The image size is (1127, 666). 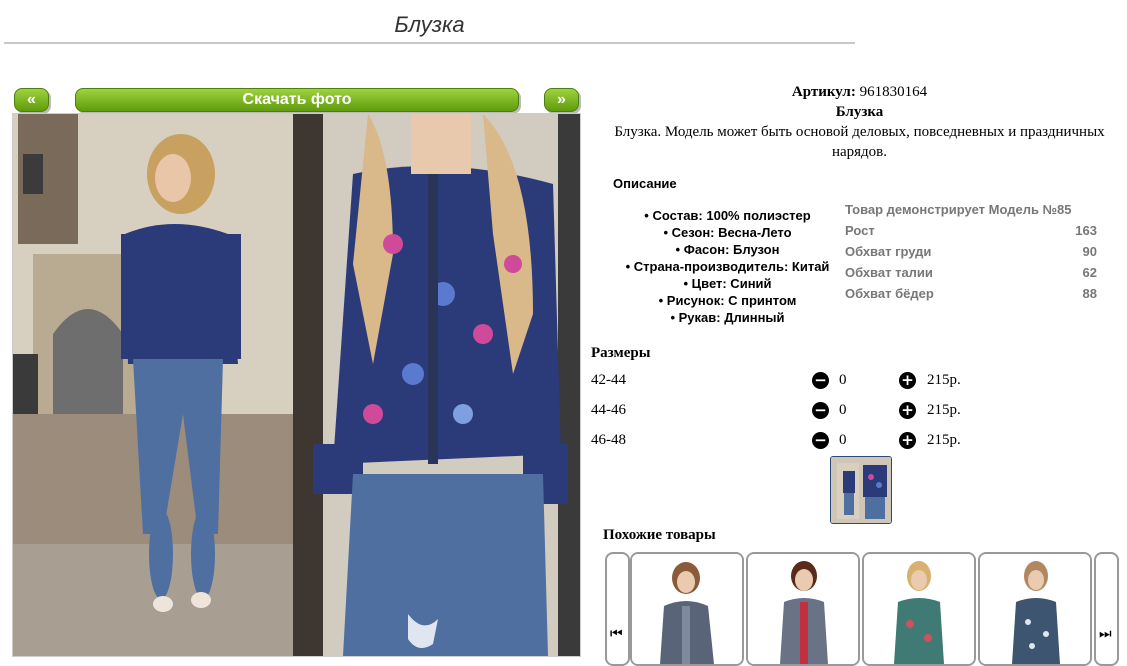 What do you see at coordinates (958, 209) in the screenshot?
I see `measurement-row: Товар демонстрирует Модель №85` at bounding box center [958, 209].